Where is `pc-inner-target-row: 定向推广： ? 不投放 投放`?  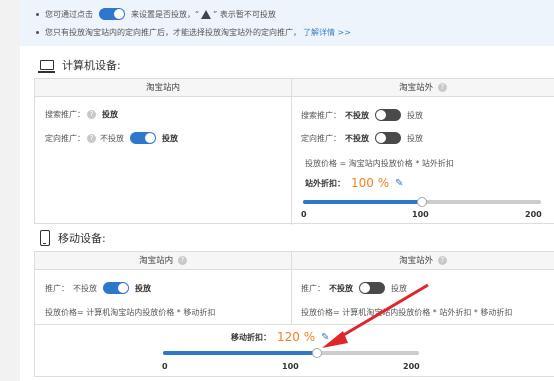 pc-inner-target-row: 定向推广： ? 不投放 投放 is located at coordinates (111, 138).